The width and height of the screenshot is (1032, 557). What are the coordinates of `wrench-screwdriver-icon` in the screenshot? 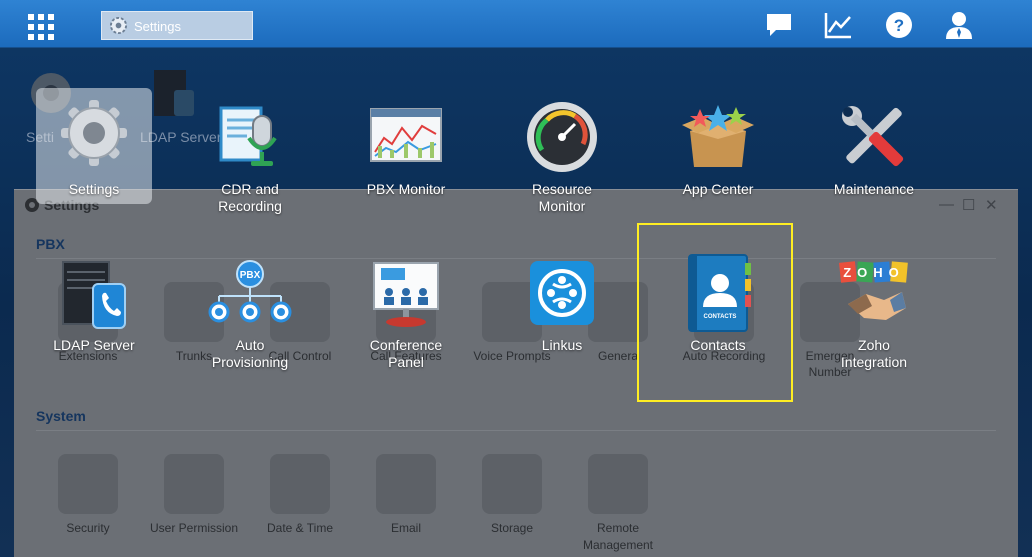 It's located at (873, 136).